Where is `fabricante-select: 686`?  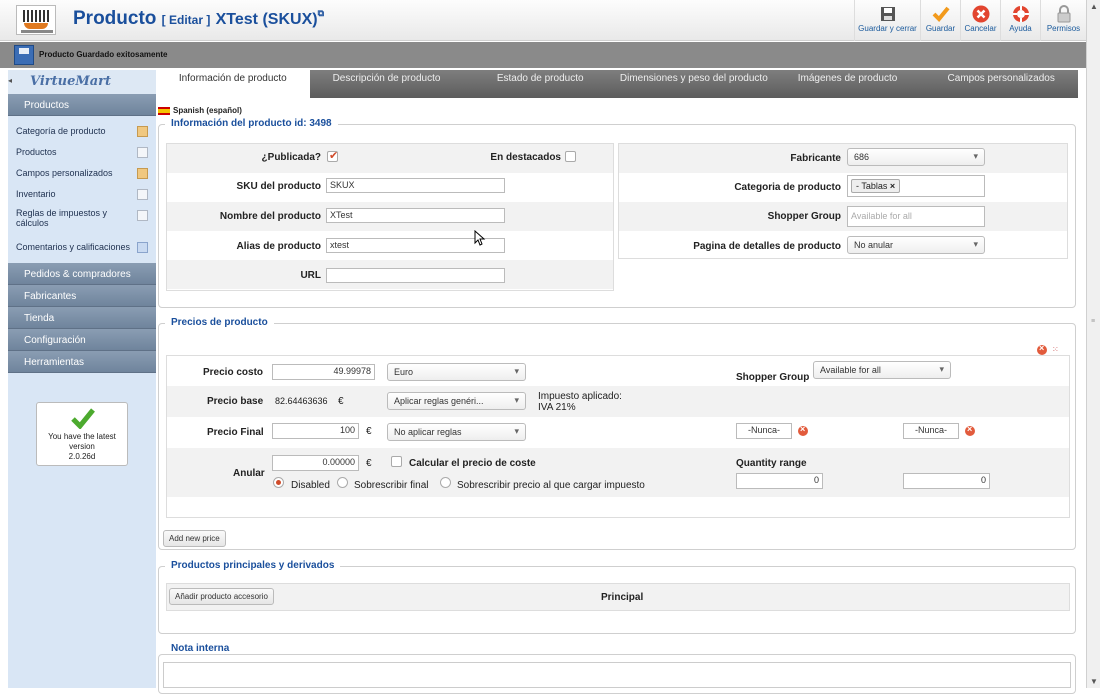 fabricante-select: 686 is located at coordinates (916, 157).